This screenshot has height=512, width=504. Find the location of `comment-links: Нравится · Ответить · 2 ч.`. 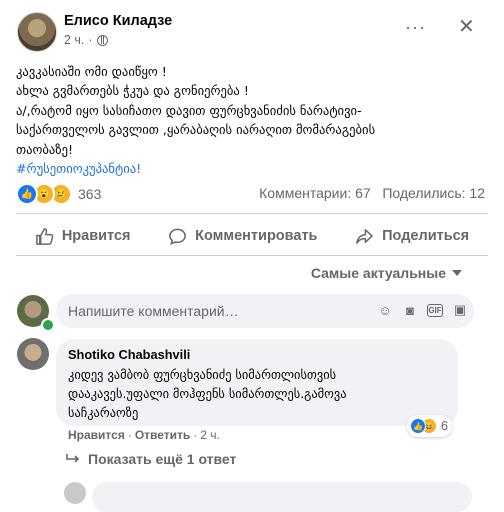

comment-links: Нравится · Ответить · 2 ч. is located at coordinates (144, 435).